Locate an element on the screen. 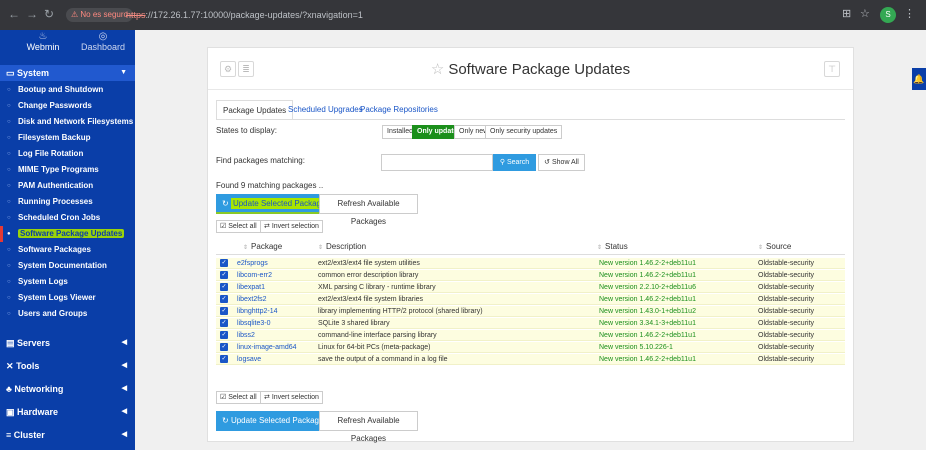 The image size is (926, 450). package-status: New version 2.2.10-2+deb11u6 is located at coordinates (647, 287).